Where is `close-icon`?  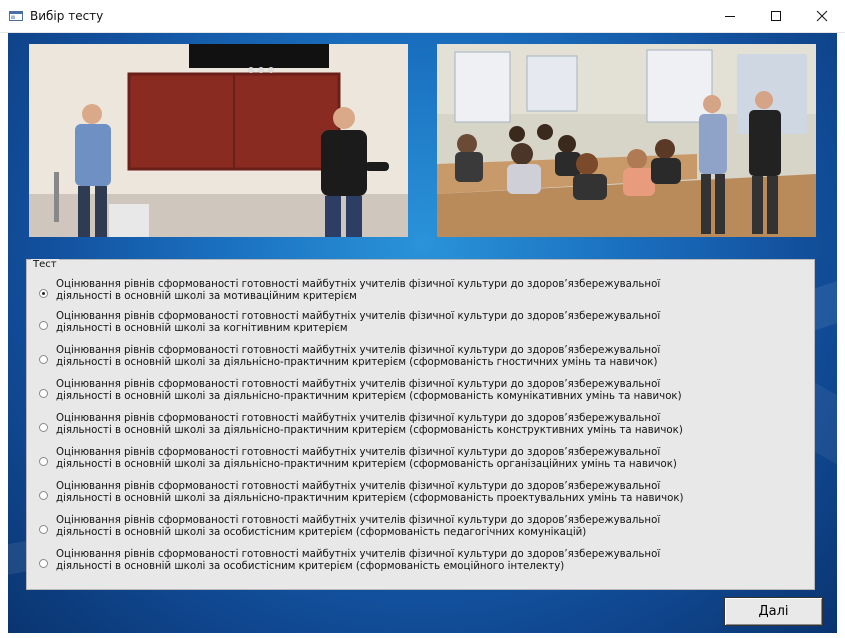
close-icon is located at coordinates (822, 16).